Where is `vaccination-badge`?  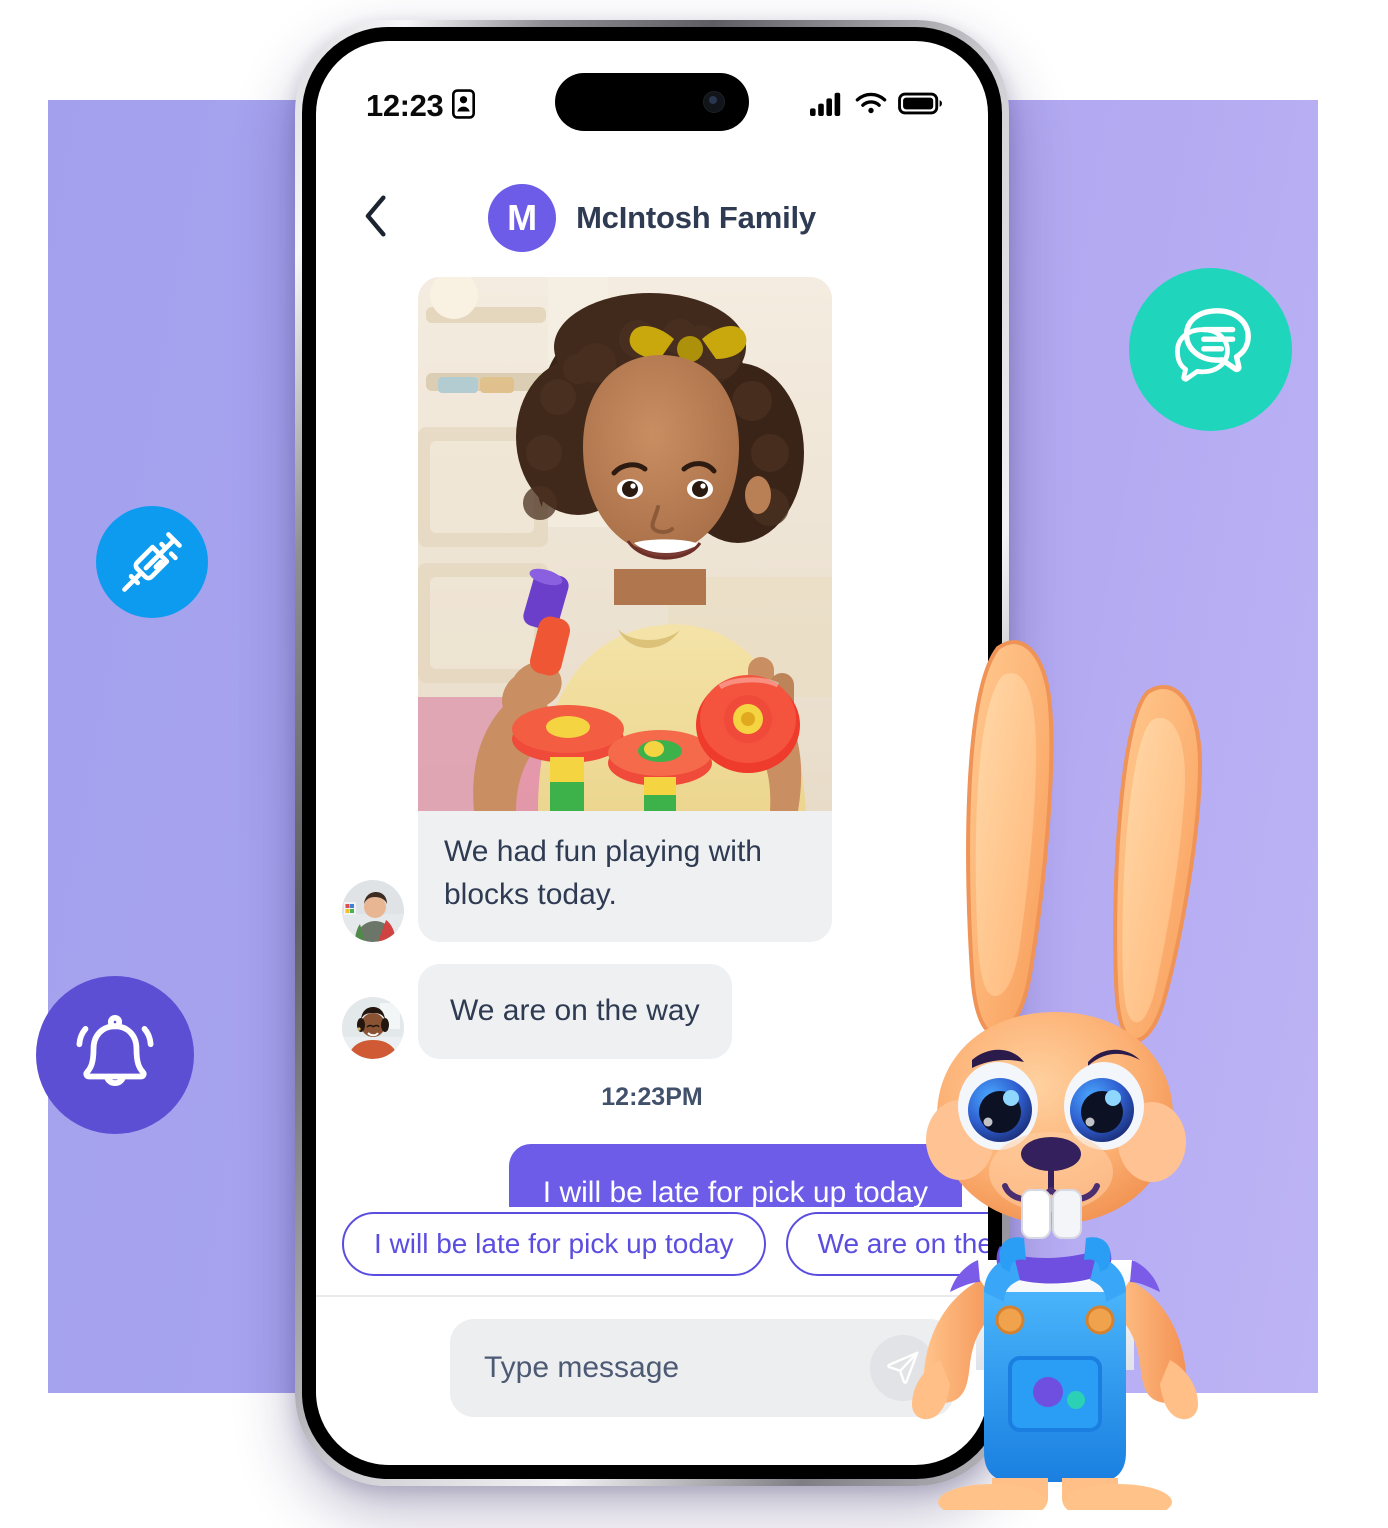
vaccination-badge is located at coordinates (152, 562).